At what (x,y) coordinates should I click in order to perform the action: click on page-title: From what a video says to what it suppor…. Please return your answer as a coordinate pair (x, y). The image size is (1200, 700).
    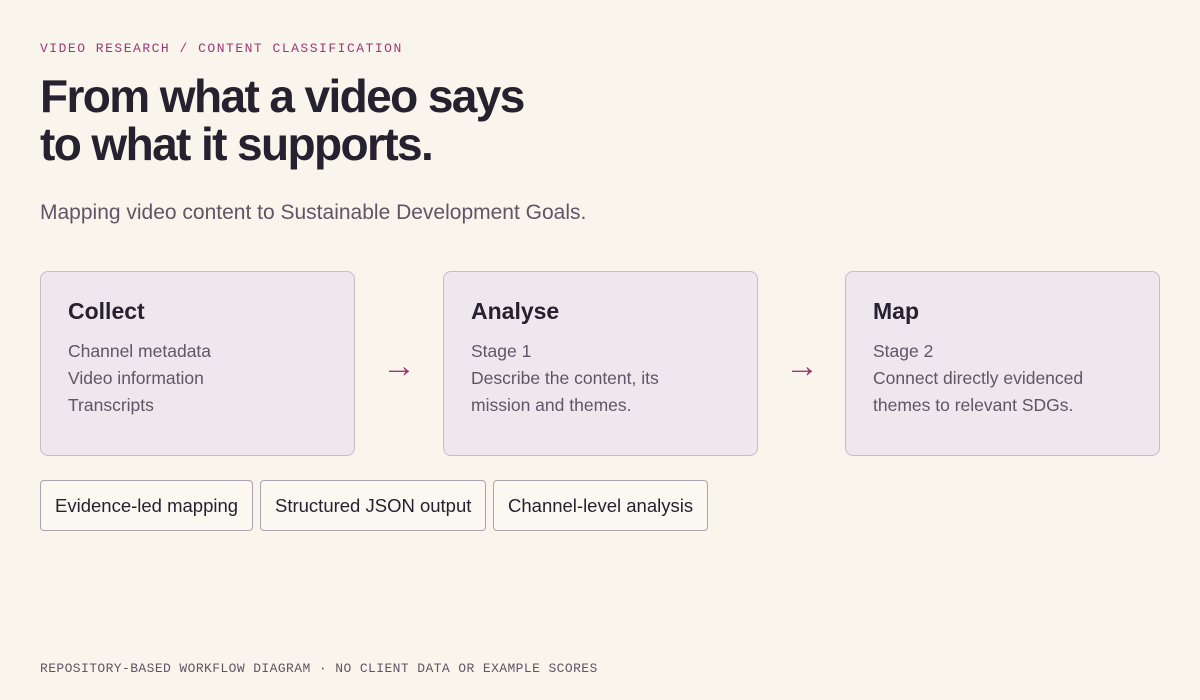
    Looking at the image, I should click on (390, 120).